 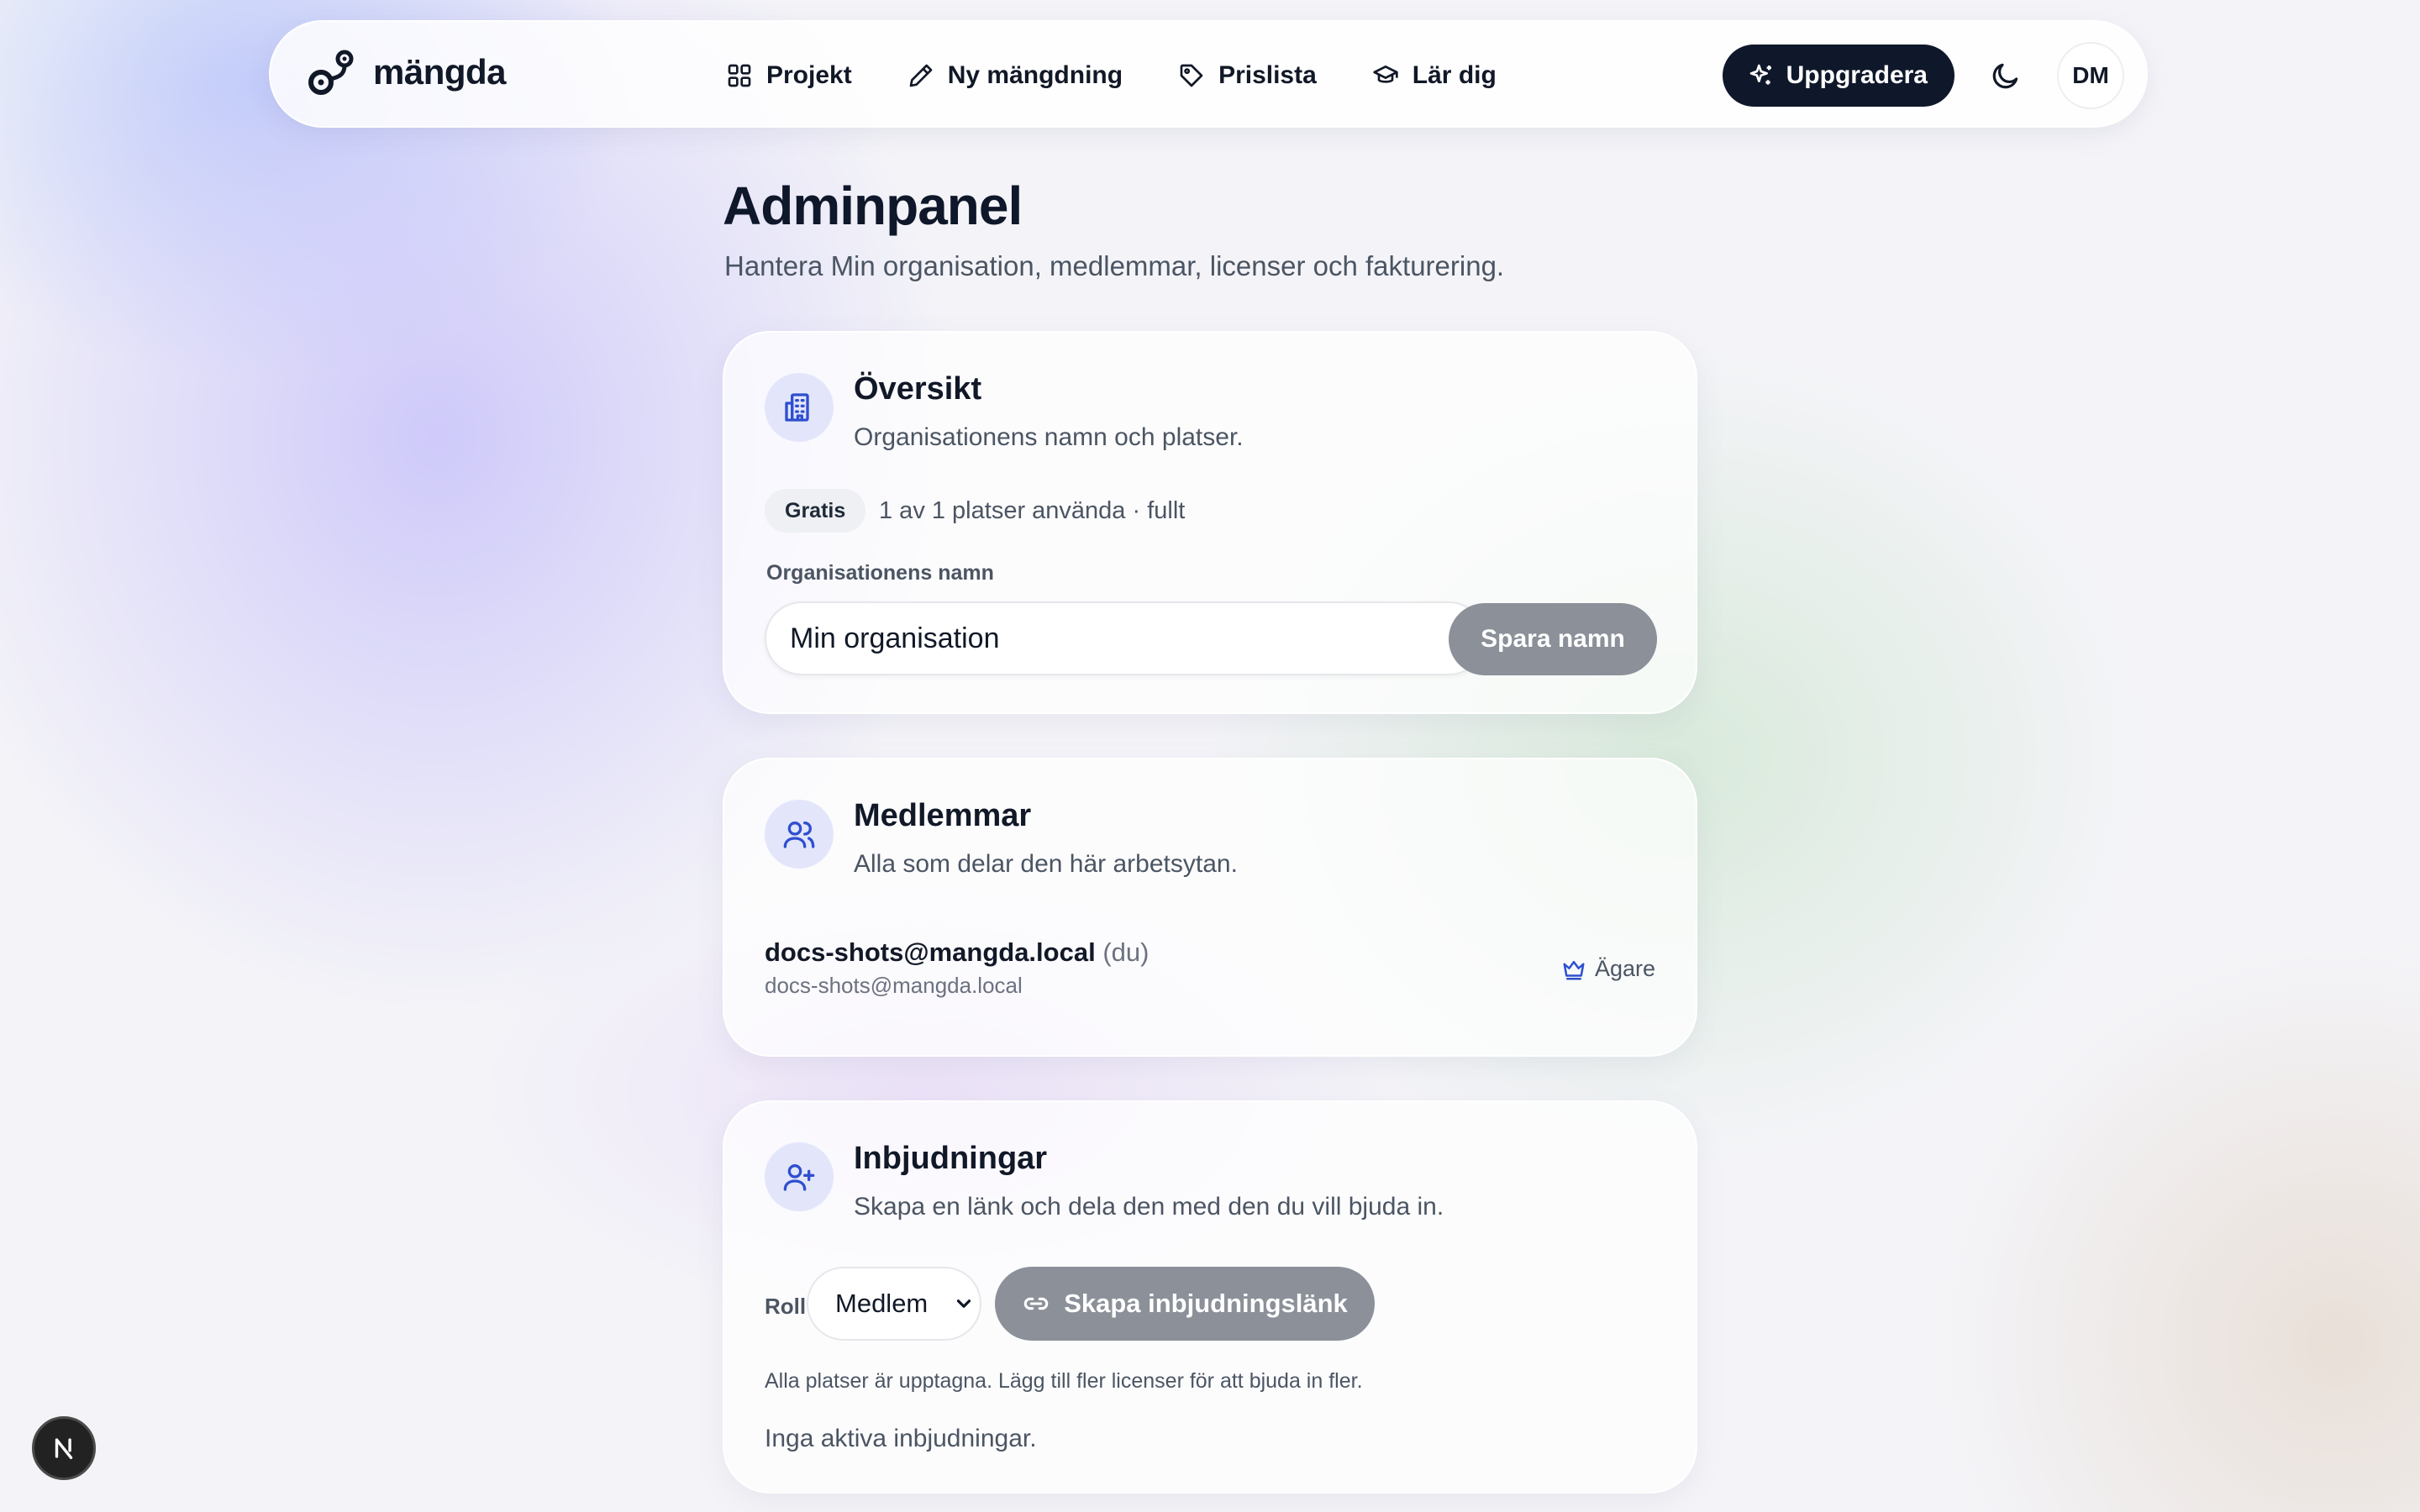 I want to click on nav-actions: Uppgradera DM, so click(x=1923, y=75).